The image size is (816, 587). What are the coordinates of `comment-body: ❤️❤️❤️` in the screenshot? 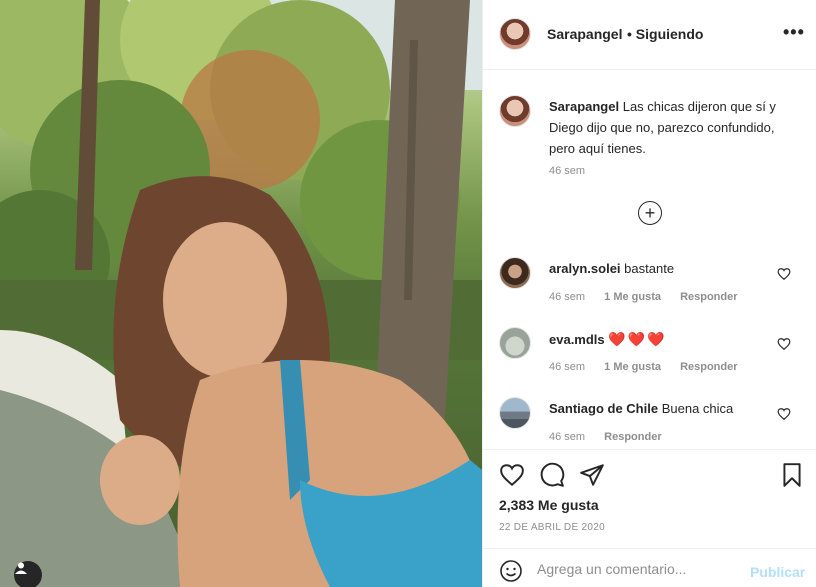 It's located at (637, 339).